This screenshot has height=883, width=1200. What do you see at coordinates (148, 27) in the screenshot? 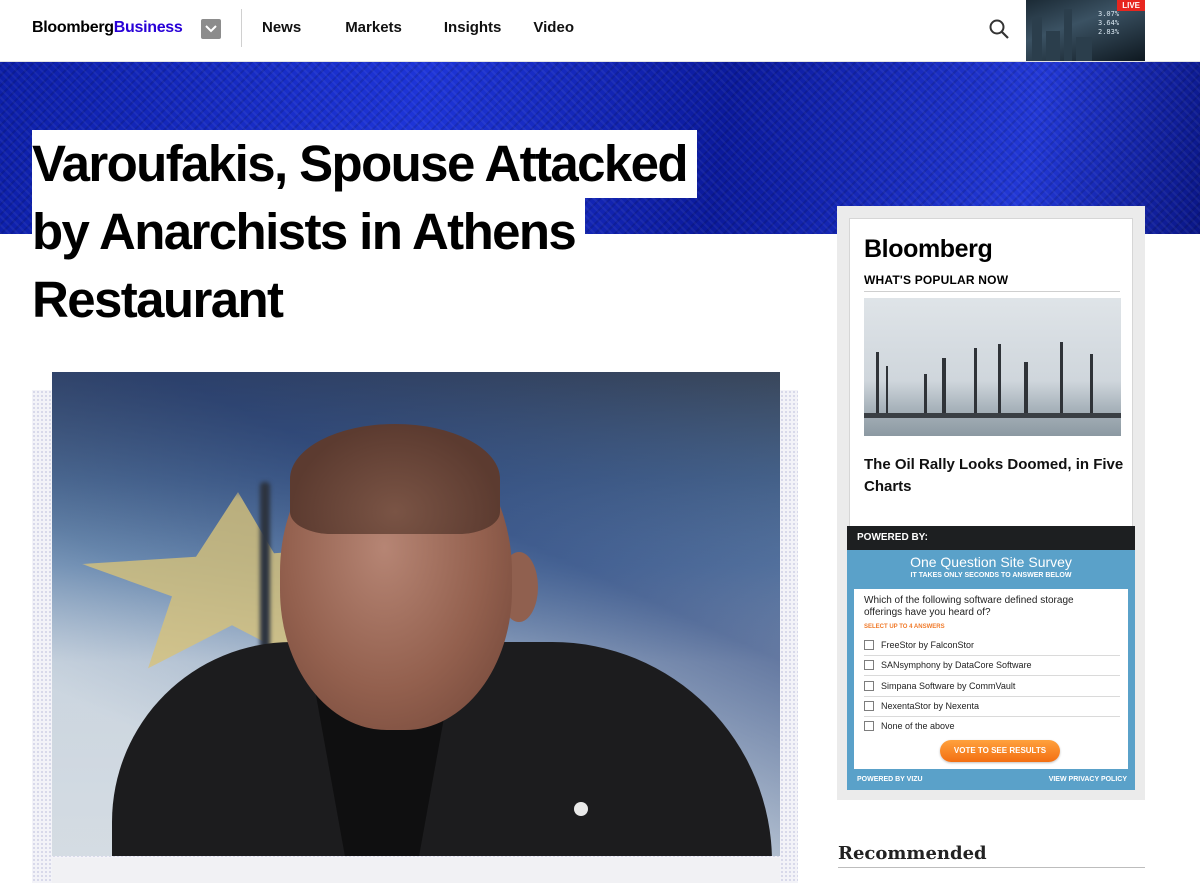
I see `logo-text-business: Business` at bounding box center [148, 27].